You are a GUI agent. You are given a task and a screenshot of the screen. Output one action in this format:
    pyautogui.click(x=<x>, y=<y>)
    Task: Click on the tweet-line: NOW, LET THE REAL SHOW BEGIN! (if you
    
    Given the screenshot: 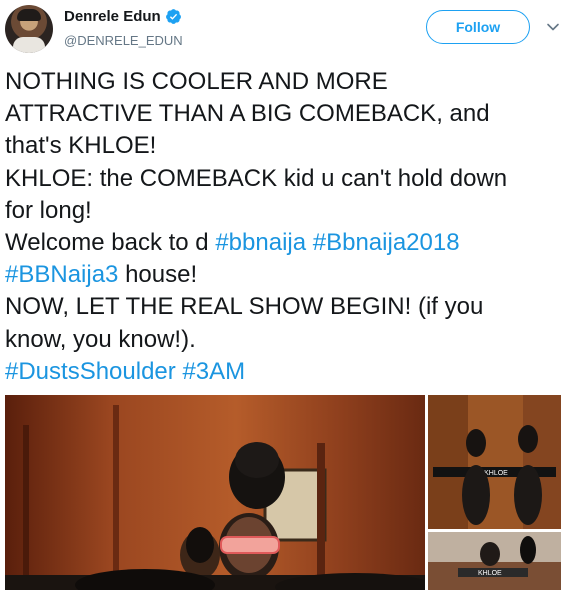 What is the action you would take?
    pyautogui.click(x=281, y=307)
    